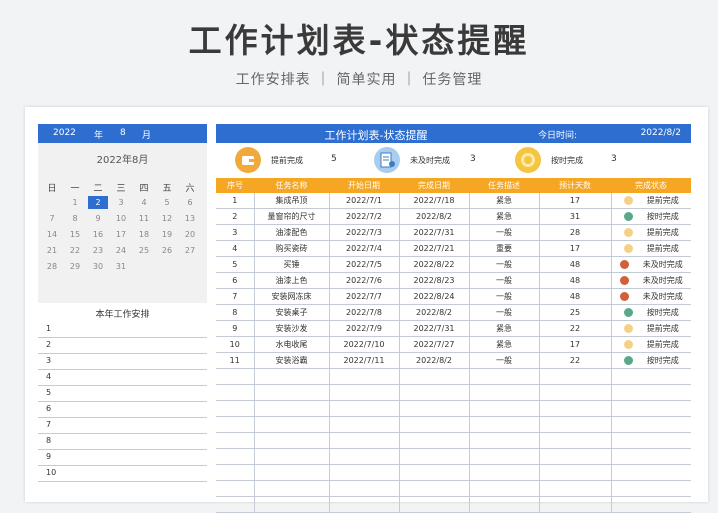  I want to click on cell-start: 2022/7/11, so click(364, 360).